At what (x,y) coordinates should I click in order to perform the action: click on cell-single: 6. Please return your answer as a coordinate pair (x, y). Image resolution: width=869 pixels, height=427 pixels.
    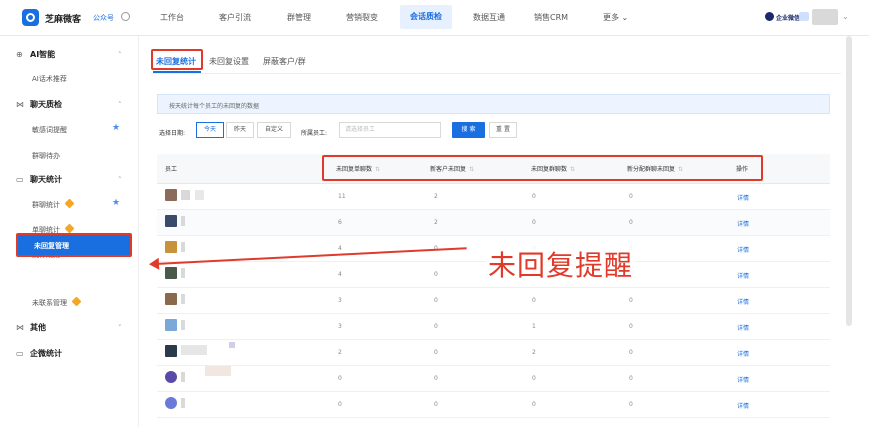
    Looking at the image, I should click on (340, 222).